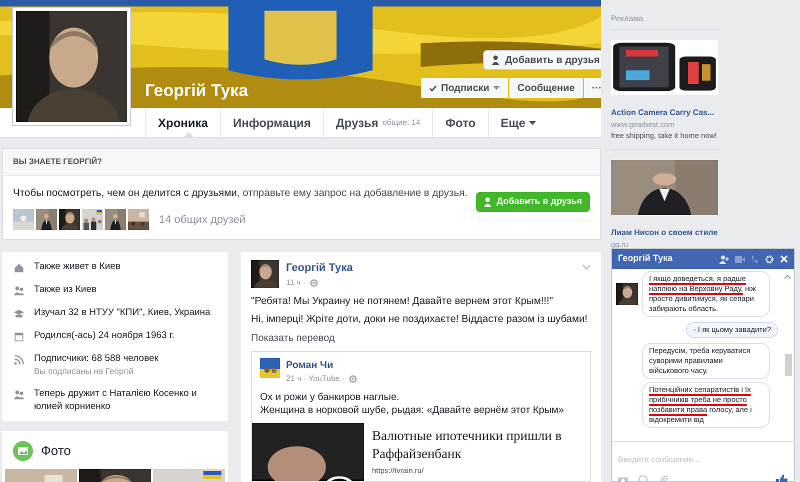 This screenshot has width=800, height=482. I want to click on home-icon, so click(19, 268).